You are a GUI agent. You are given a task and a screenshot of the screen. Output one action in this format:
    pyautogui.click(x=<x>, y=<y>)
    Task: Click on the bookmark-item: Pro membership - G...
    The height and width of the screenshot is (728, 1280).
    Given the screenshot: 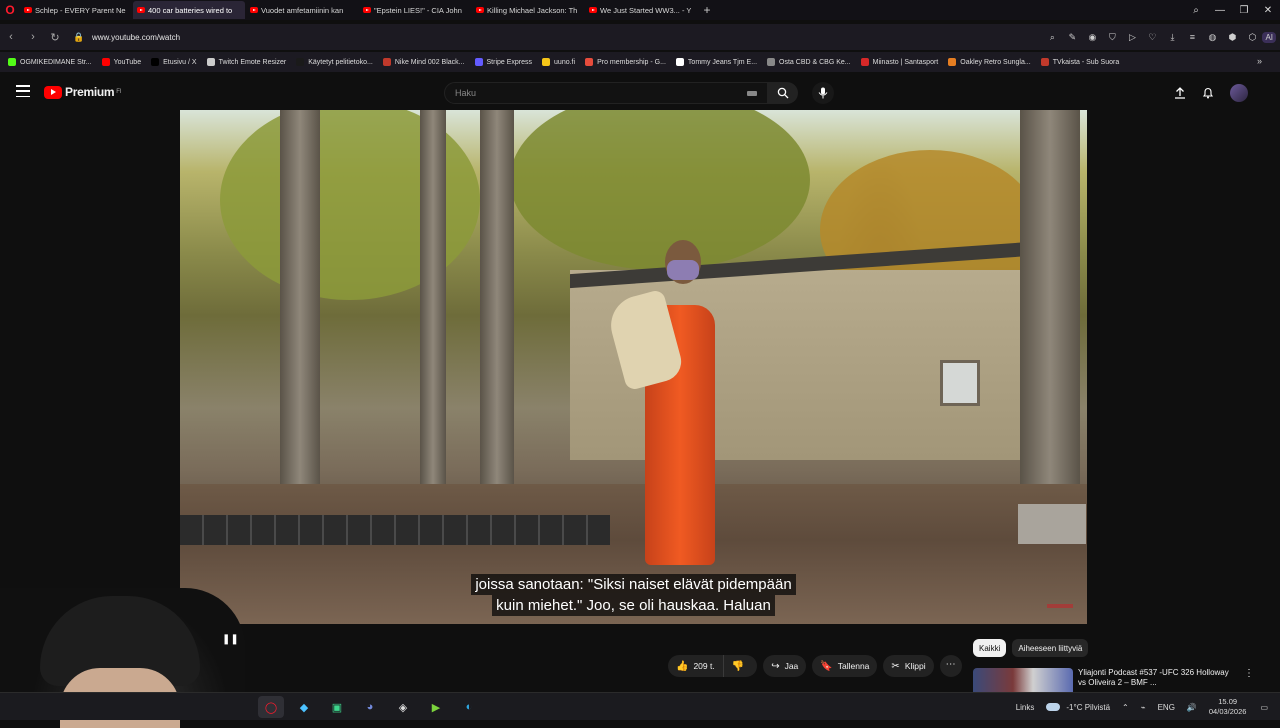 What is the action you would take?
    pyautogui.click(x=625, y=62)
    